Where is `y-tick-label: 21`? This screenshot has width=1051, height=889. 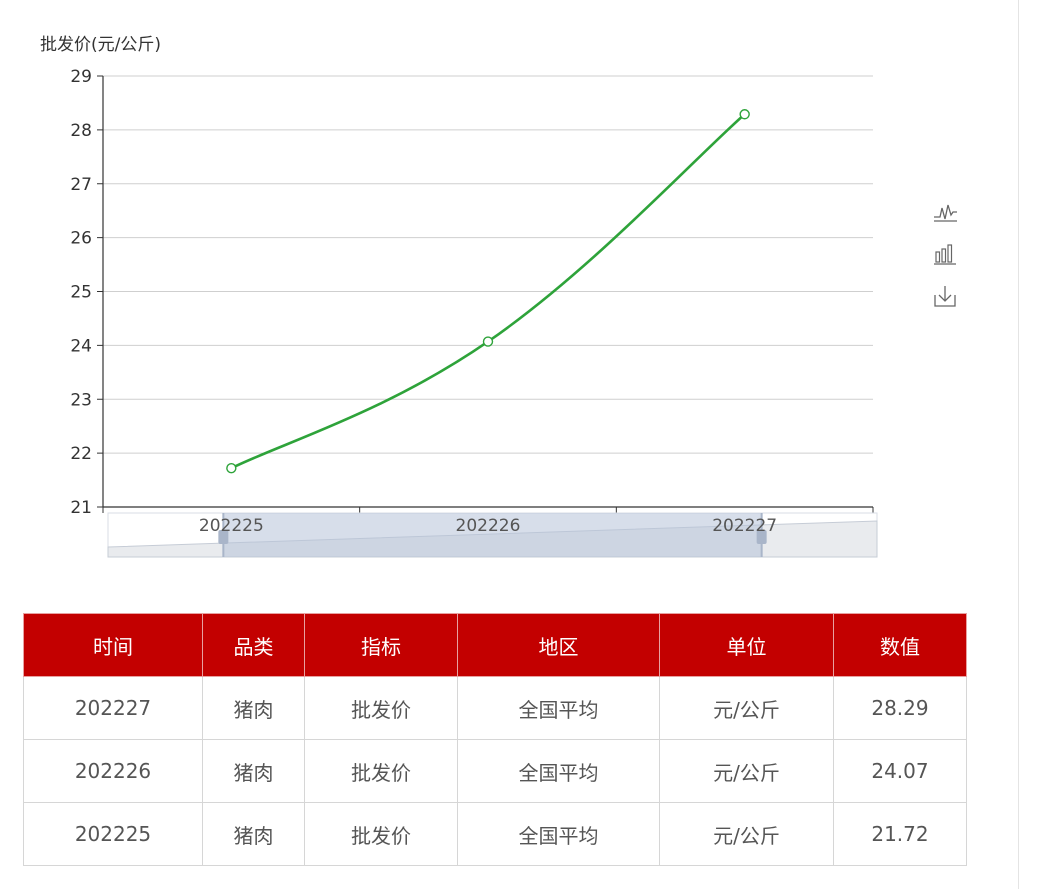 y-tick-label: 21 is located at coordinates (81, 508).